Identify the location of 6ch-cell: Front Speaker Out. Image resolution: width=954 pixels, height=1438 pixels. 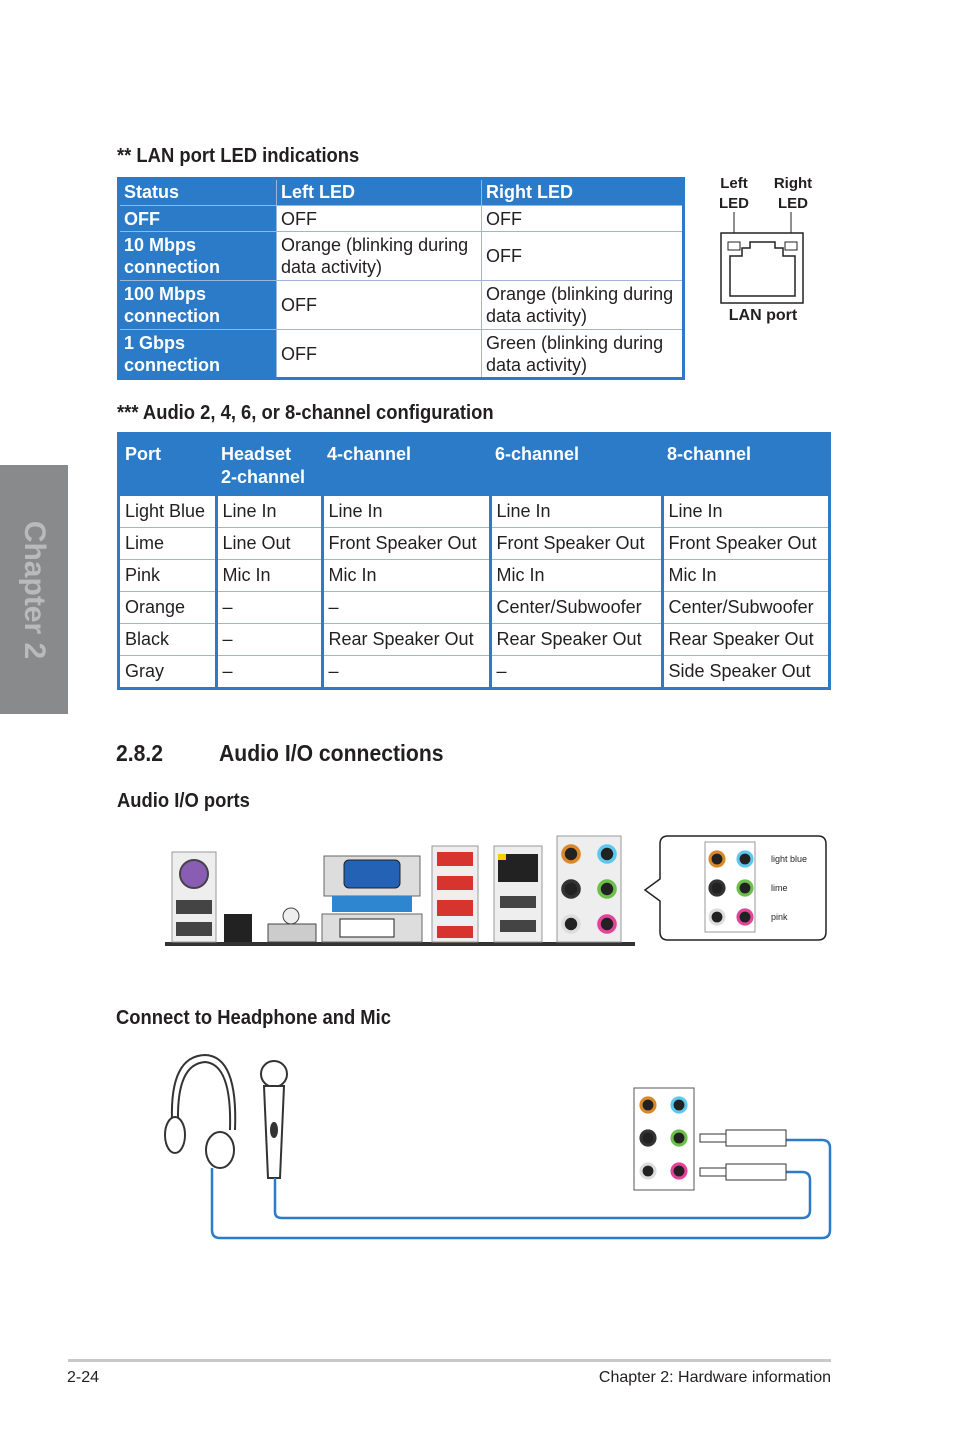
(576, 543).